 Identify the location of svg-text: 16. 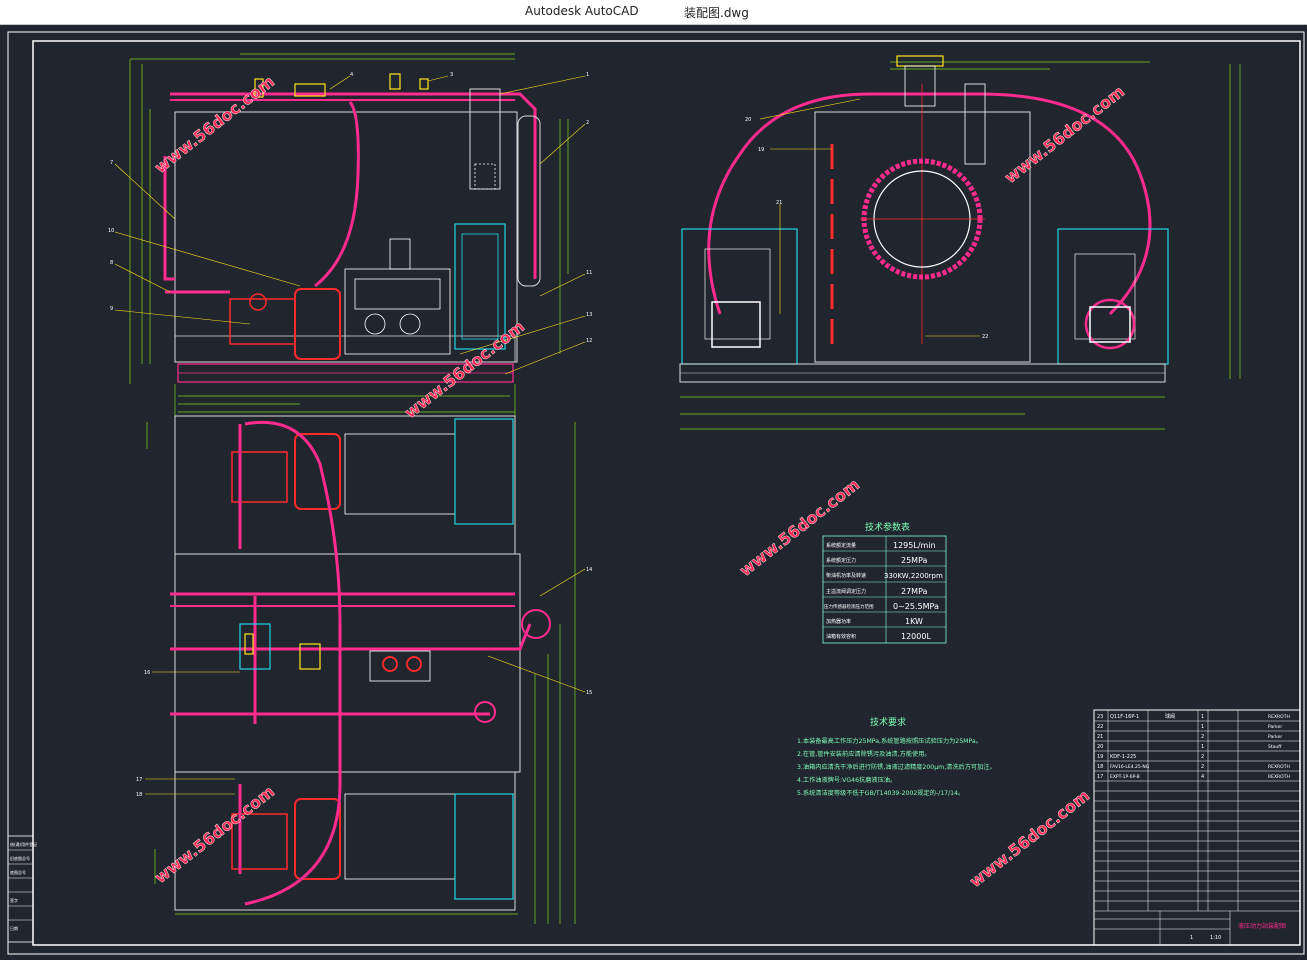
(147, 673).